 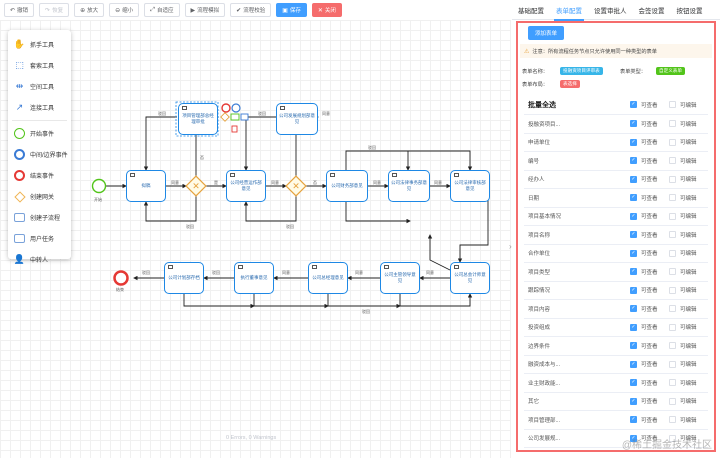 I want to click on validate-button: ✔ 流程校验, so click(x=251, y=10).